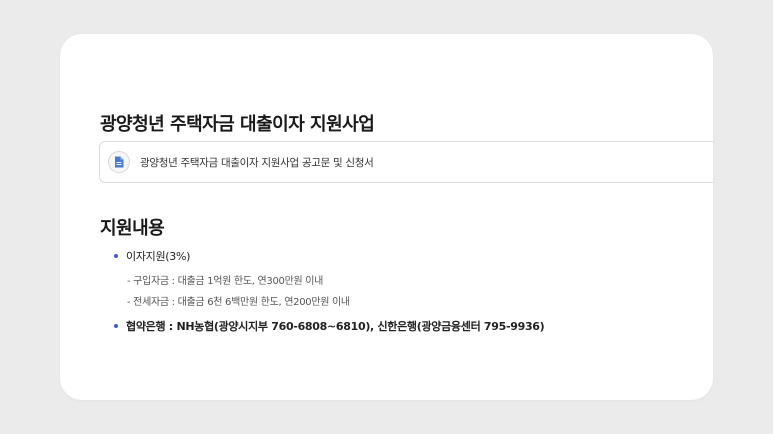  What do you see at coordinates (158, 256) in the screenshot?
I see `list-item-label: 이자지원(3%)` at bounding box center [158, 256].